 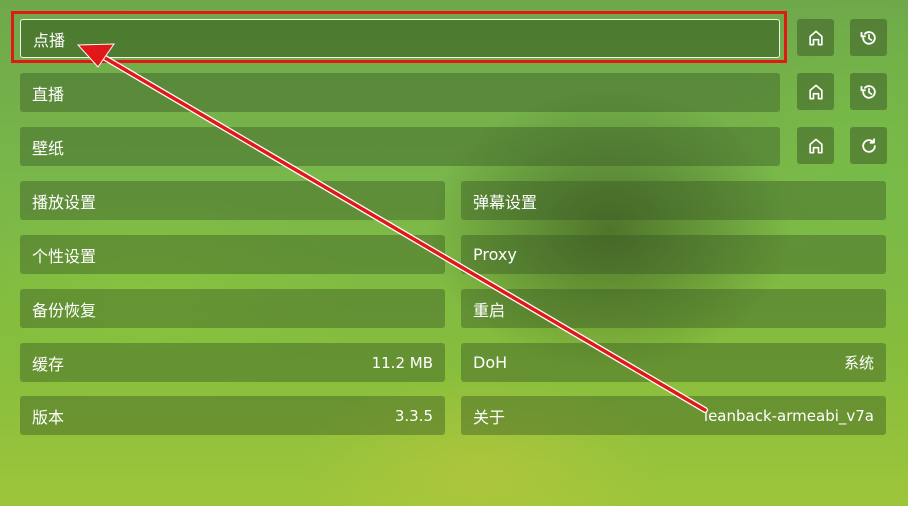 I want to click on wallpaper-label: 壁纸, so click(x=48, y=148).